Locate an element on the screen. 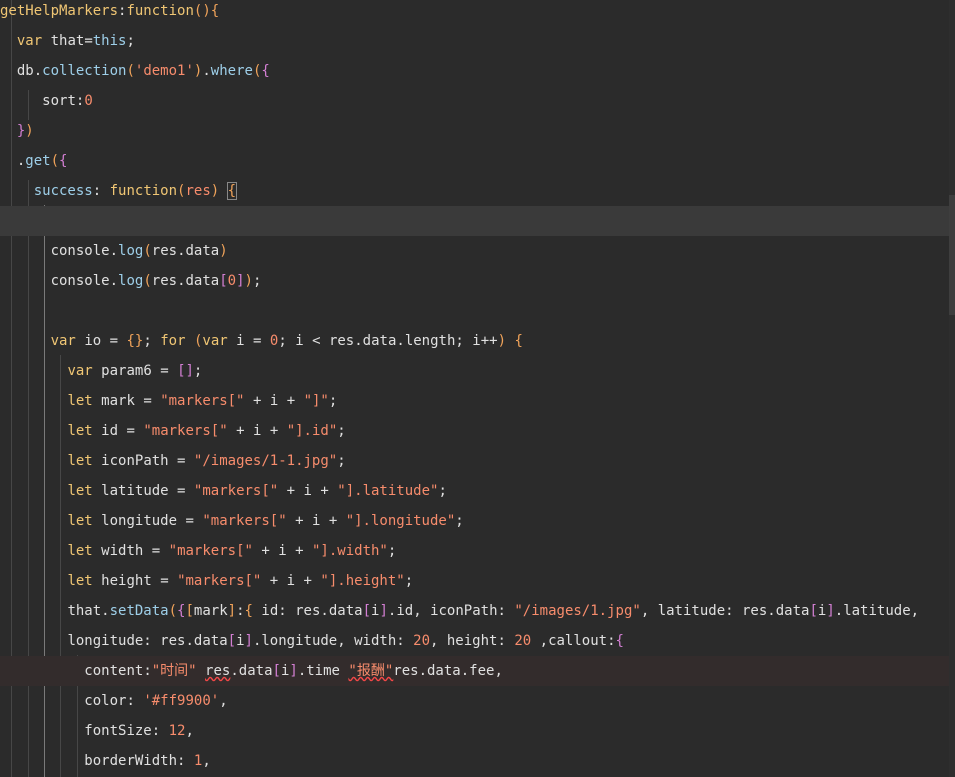 The width and height of the screenshot is (955, 777). code-line: let iconPath = "/images/1-1.jpg"; is located at coordinates (475, 461).